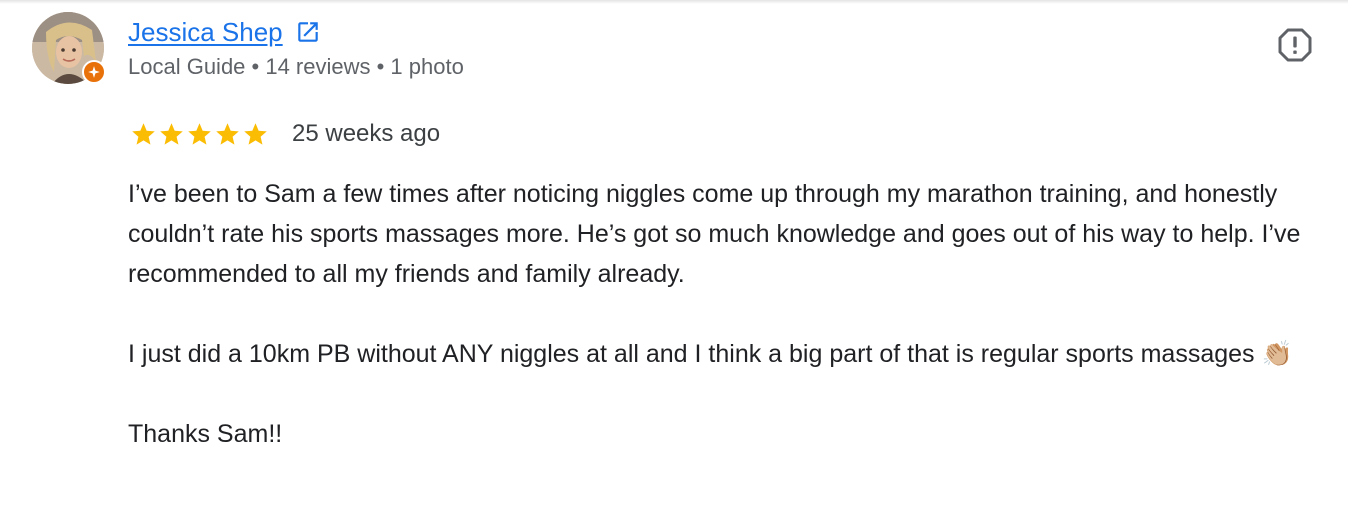 This screenshot has height=506, width=1348. I want to click on author-meta: Local Guide • 14 reviews • 1 photo, so click(296, 66).